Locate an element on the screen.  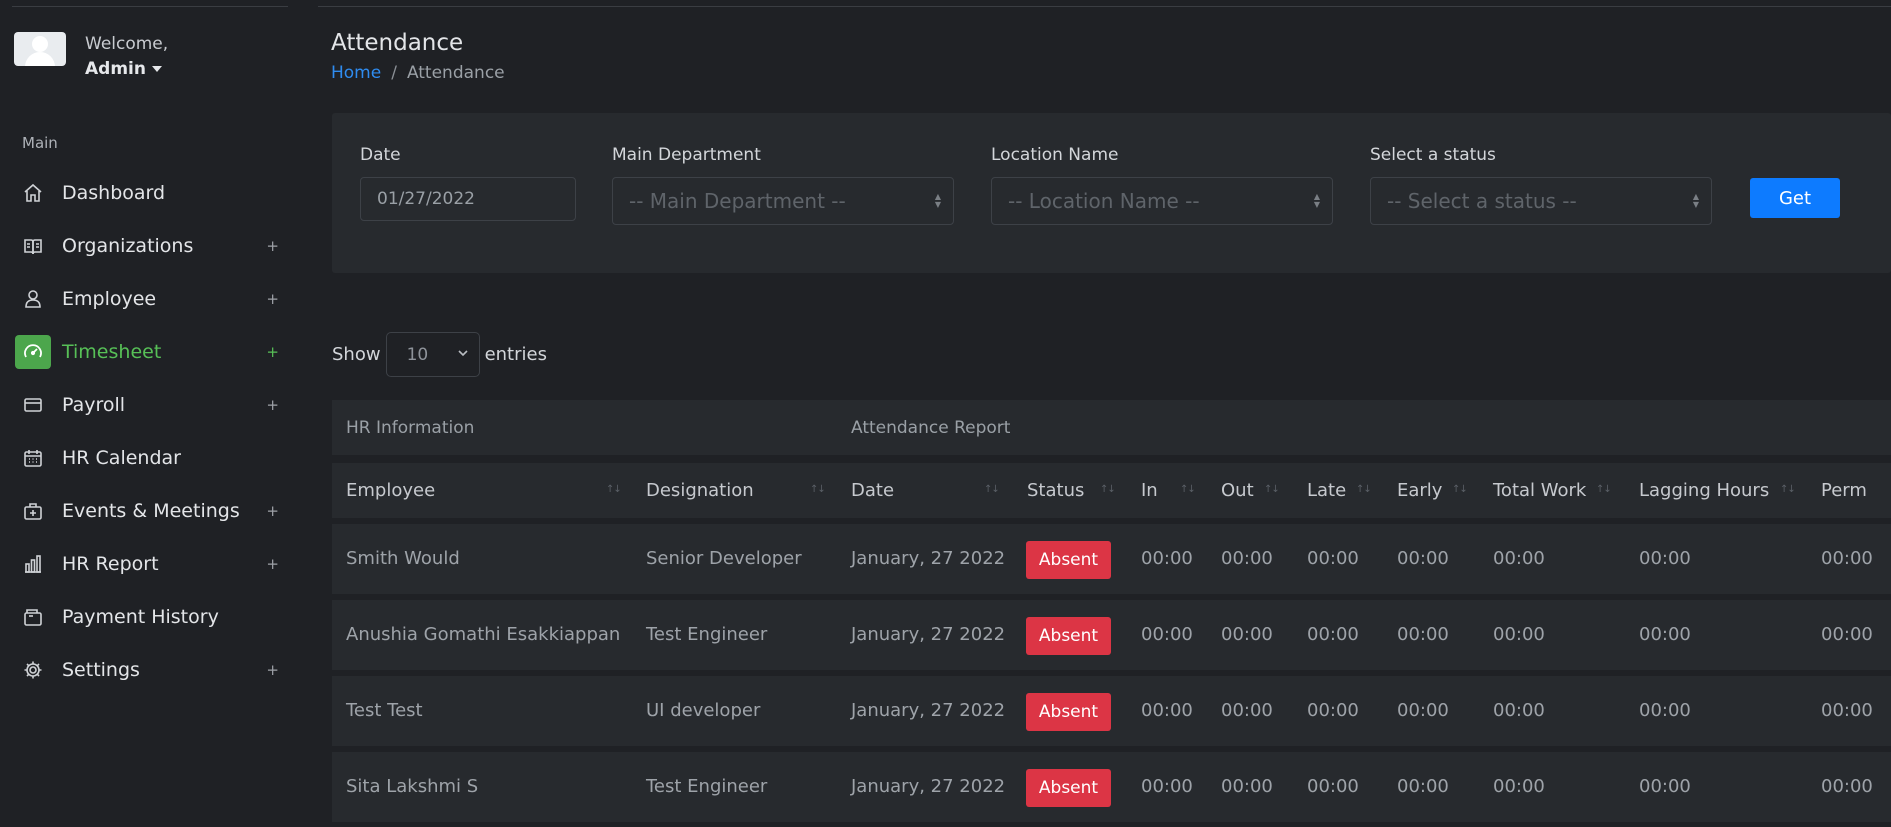
cell-late: 00:00 is located at coordinates (1333, 786).